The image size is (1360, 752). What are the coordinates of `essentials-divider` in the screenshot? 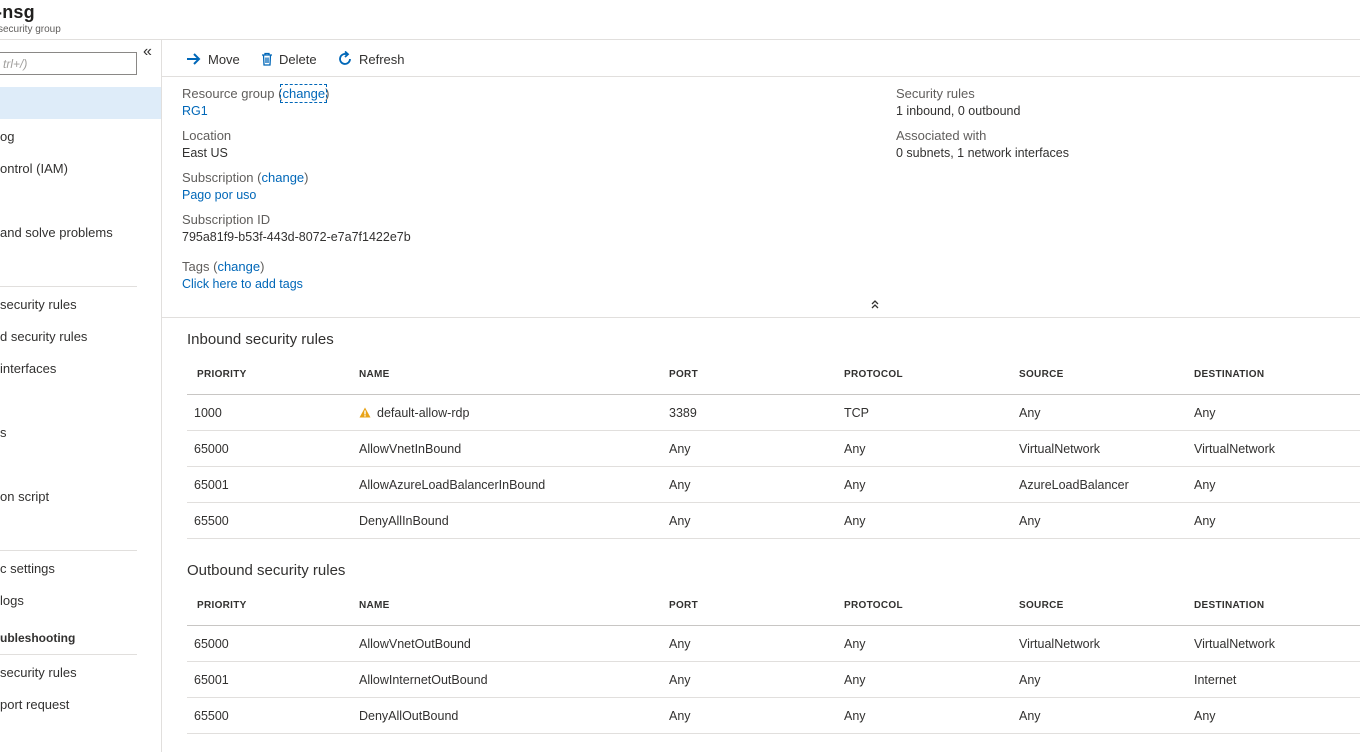 It's located at (761, 317).